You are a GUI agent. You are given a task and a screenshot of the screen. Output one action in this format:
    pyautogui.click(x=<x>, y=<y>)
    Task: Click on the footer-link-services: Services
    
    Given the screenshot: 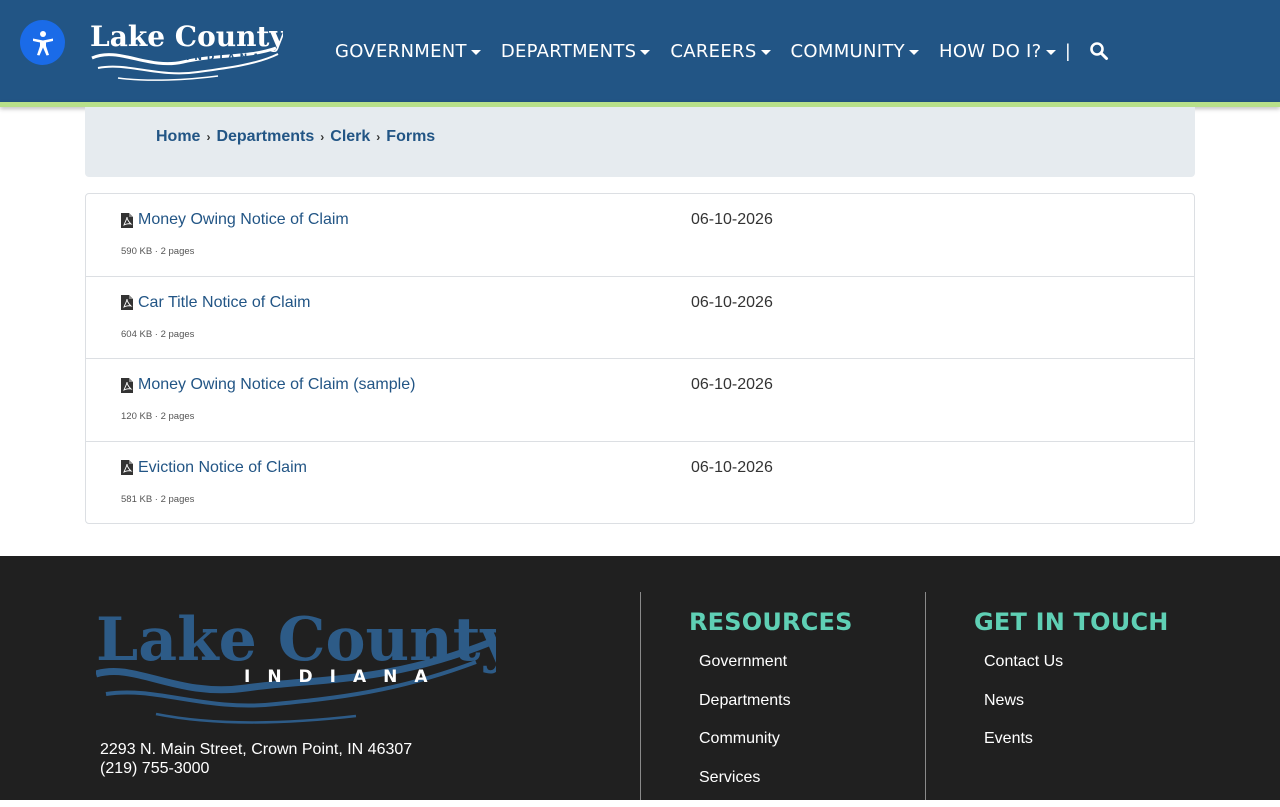 What is the action you would take?
    pyautogui.click(x=745, y=788)
    